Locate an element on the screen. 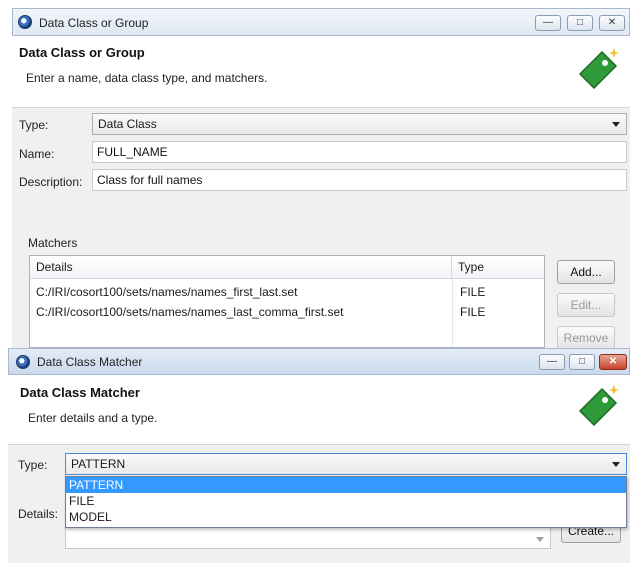 This screenshot has width=630, height=563. type-label: Type: is located at coordinates (34, 125).